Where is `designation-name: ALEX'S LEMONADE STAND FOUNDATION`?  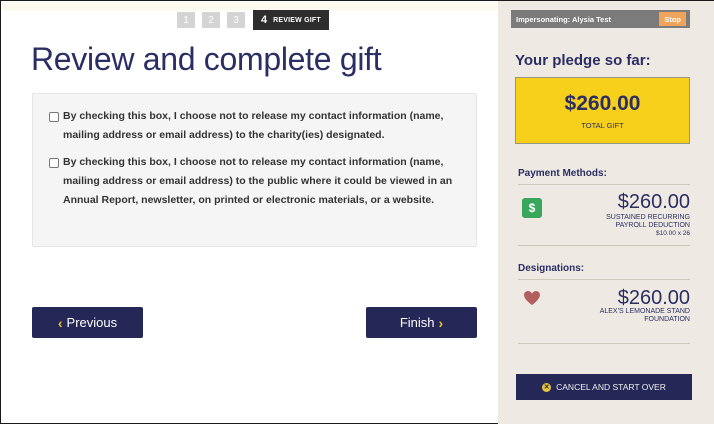 designation-name: ALEX'S LEMONADE STAND FOUNDATION is located at coordinates (625, 316).